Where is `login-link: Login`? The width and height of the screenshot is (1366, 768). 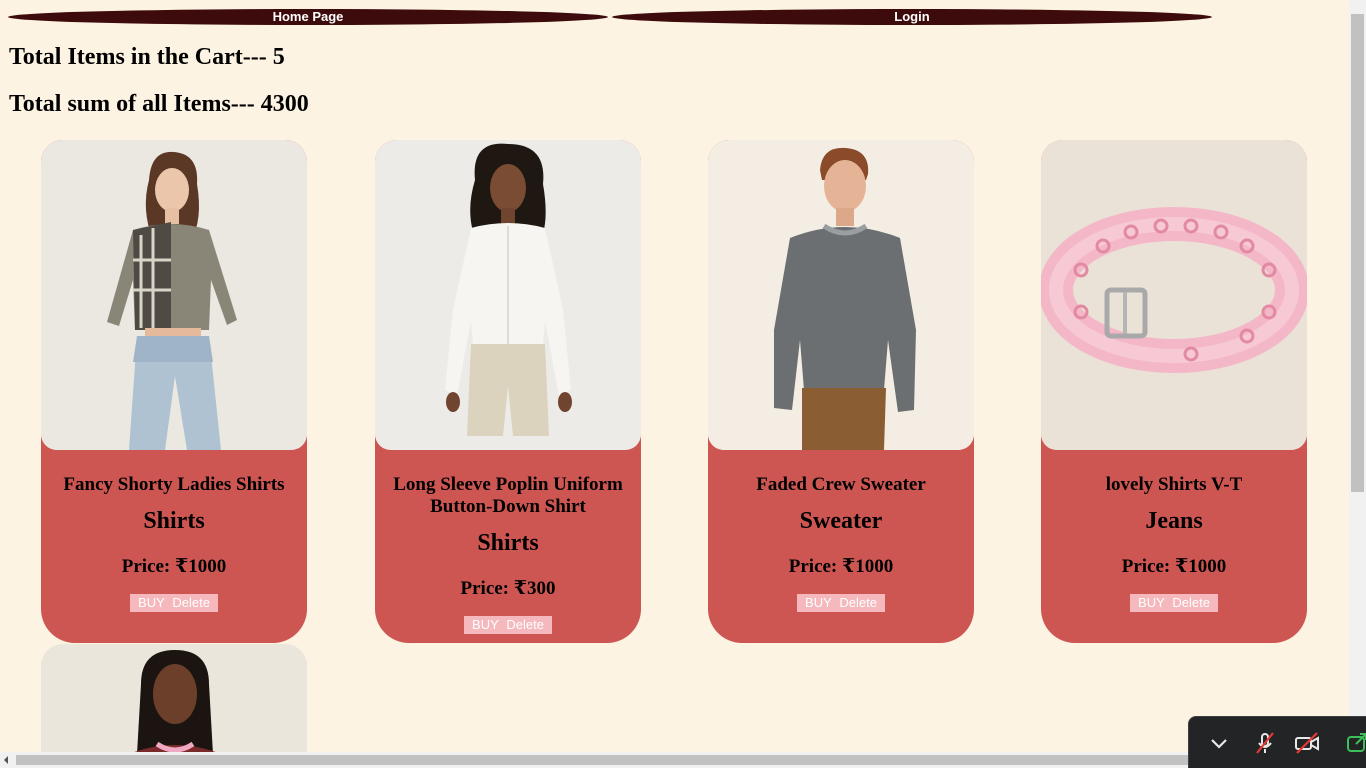 login-link: Login is located at coordinates (912, 17).